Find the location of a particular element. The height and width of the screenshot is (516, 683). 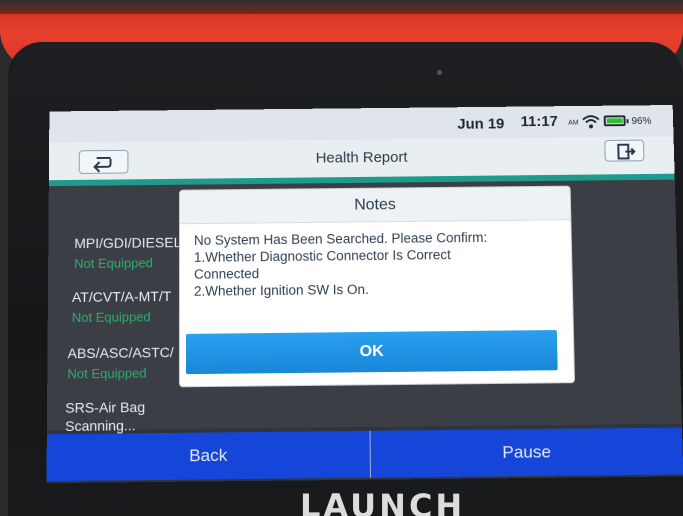

wifi-icon is located at coordinates (591, 121).